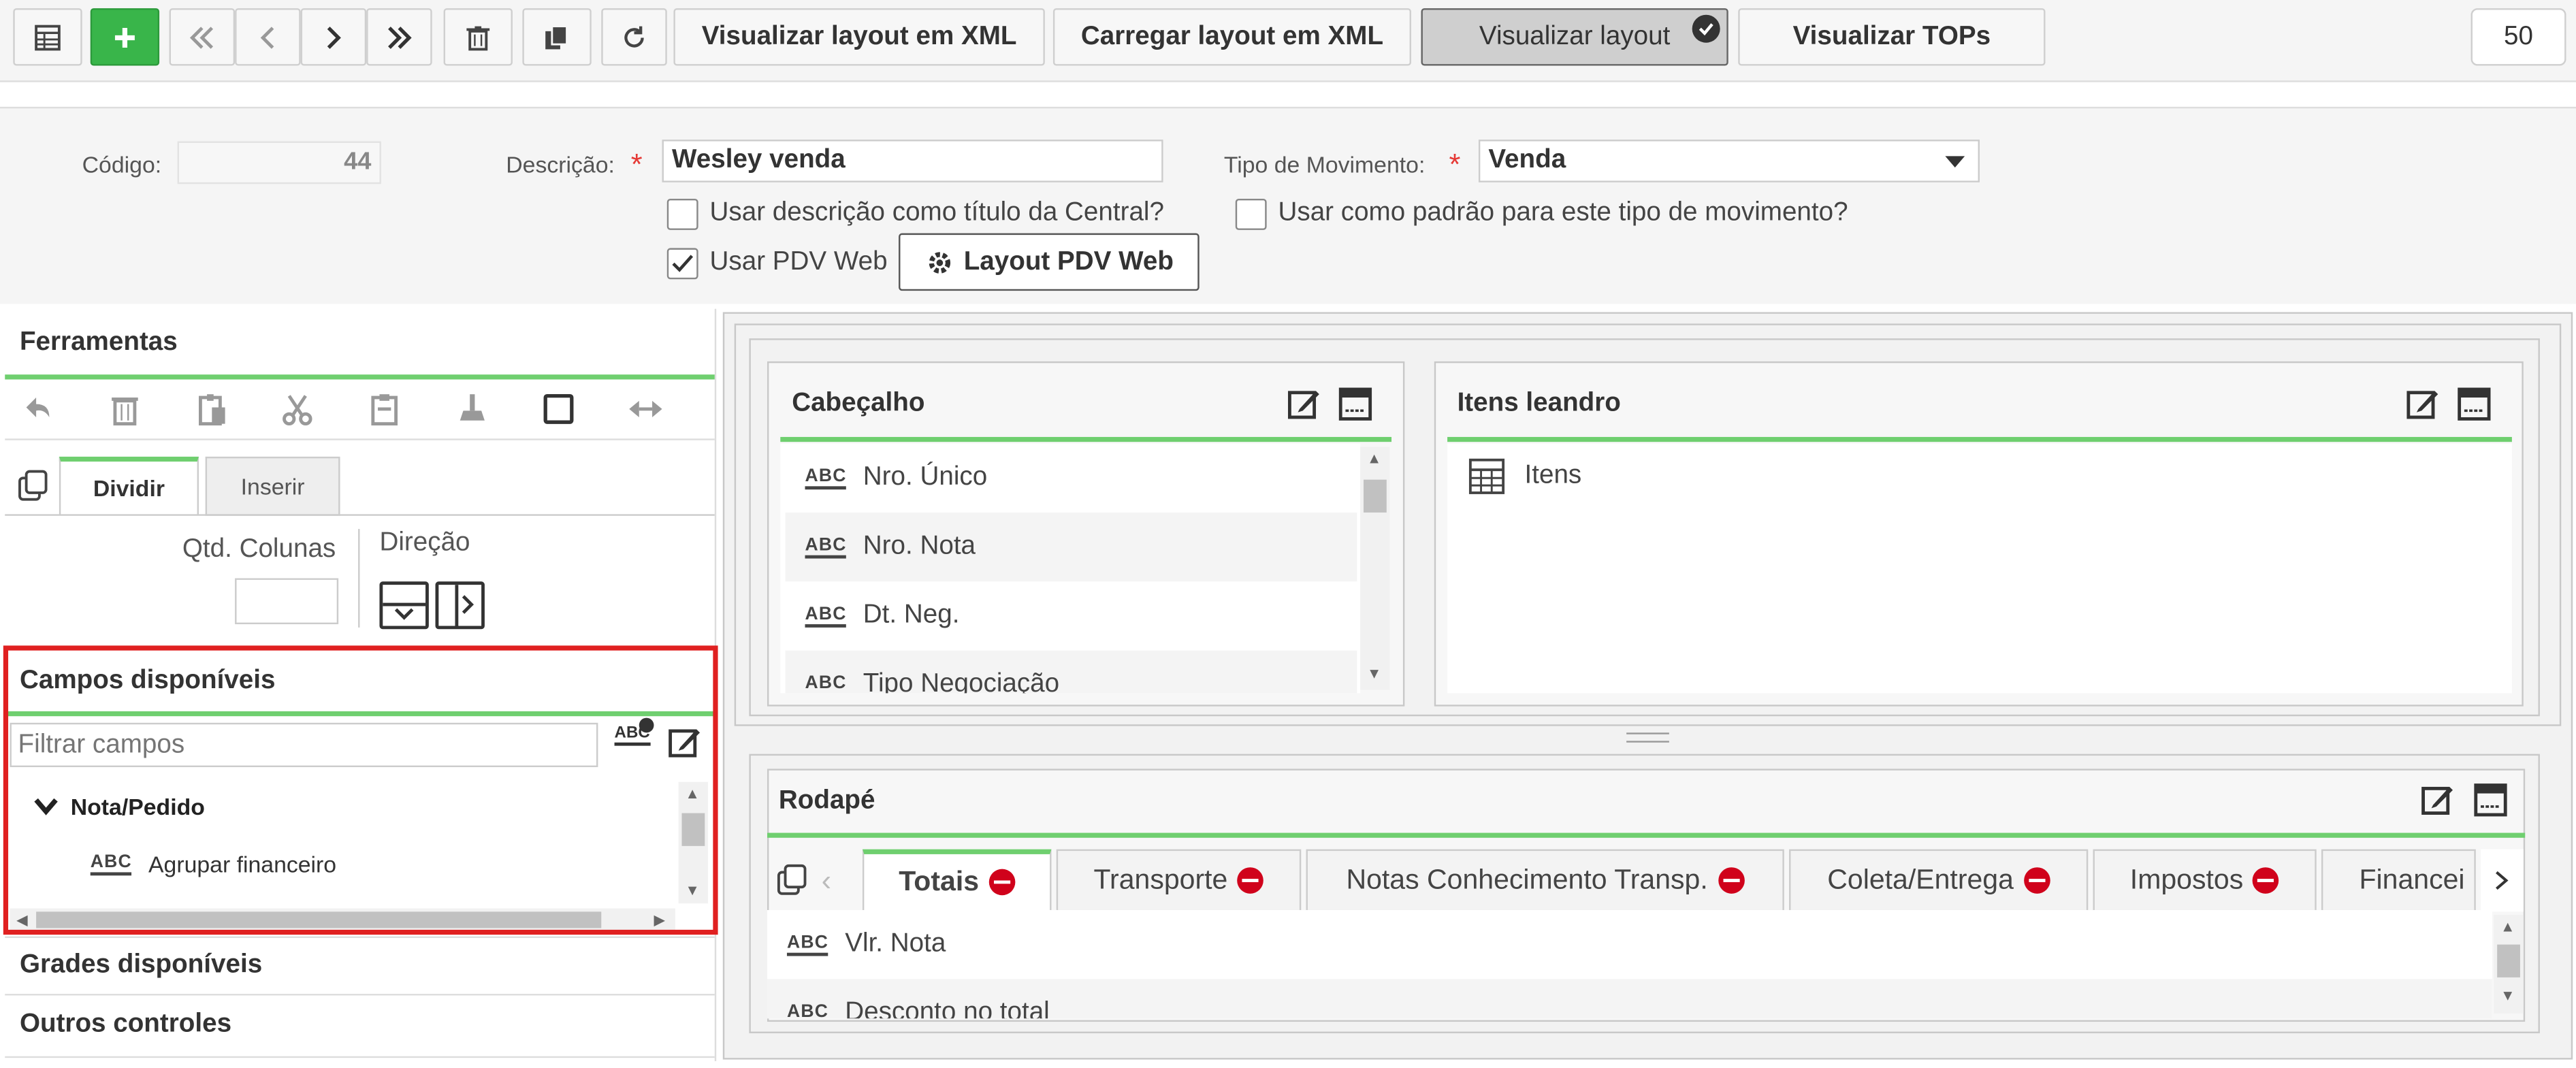 This screenshot has height=1068, width=2576. Describe the element at coordinates (826, 800) in the screenshot. I see `rodape-title: Rodapé` at that location.